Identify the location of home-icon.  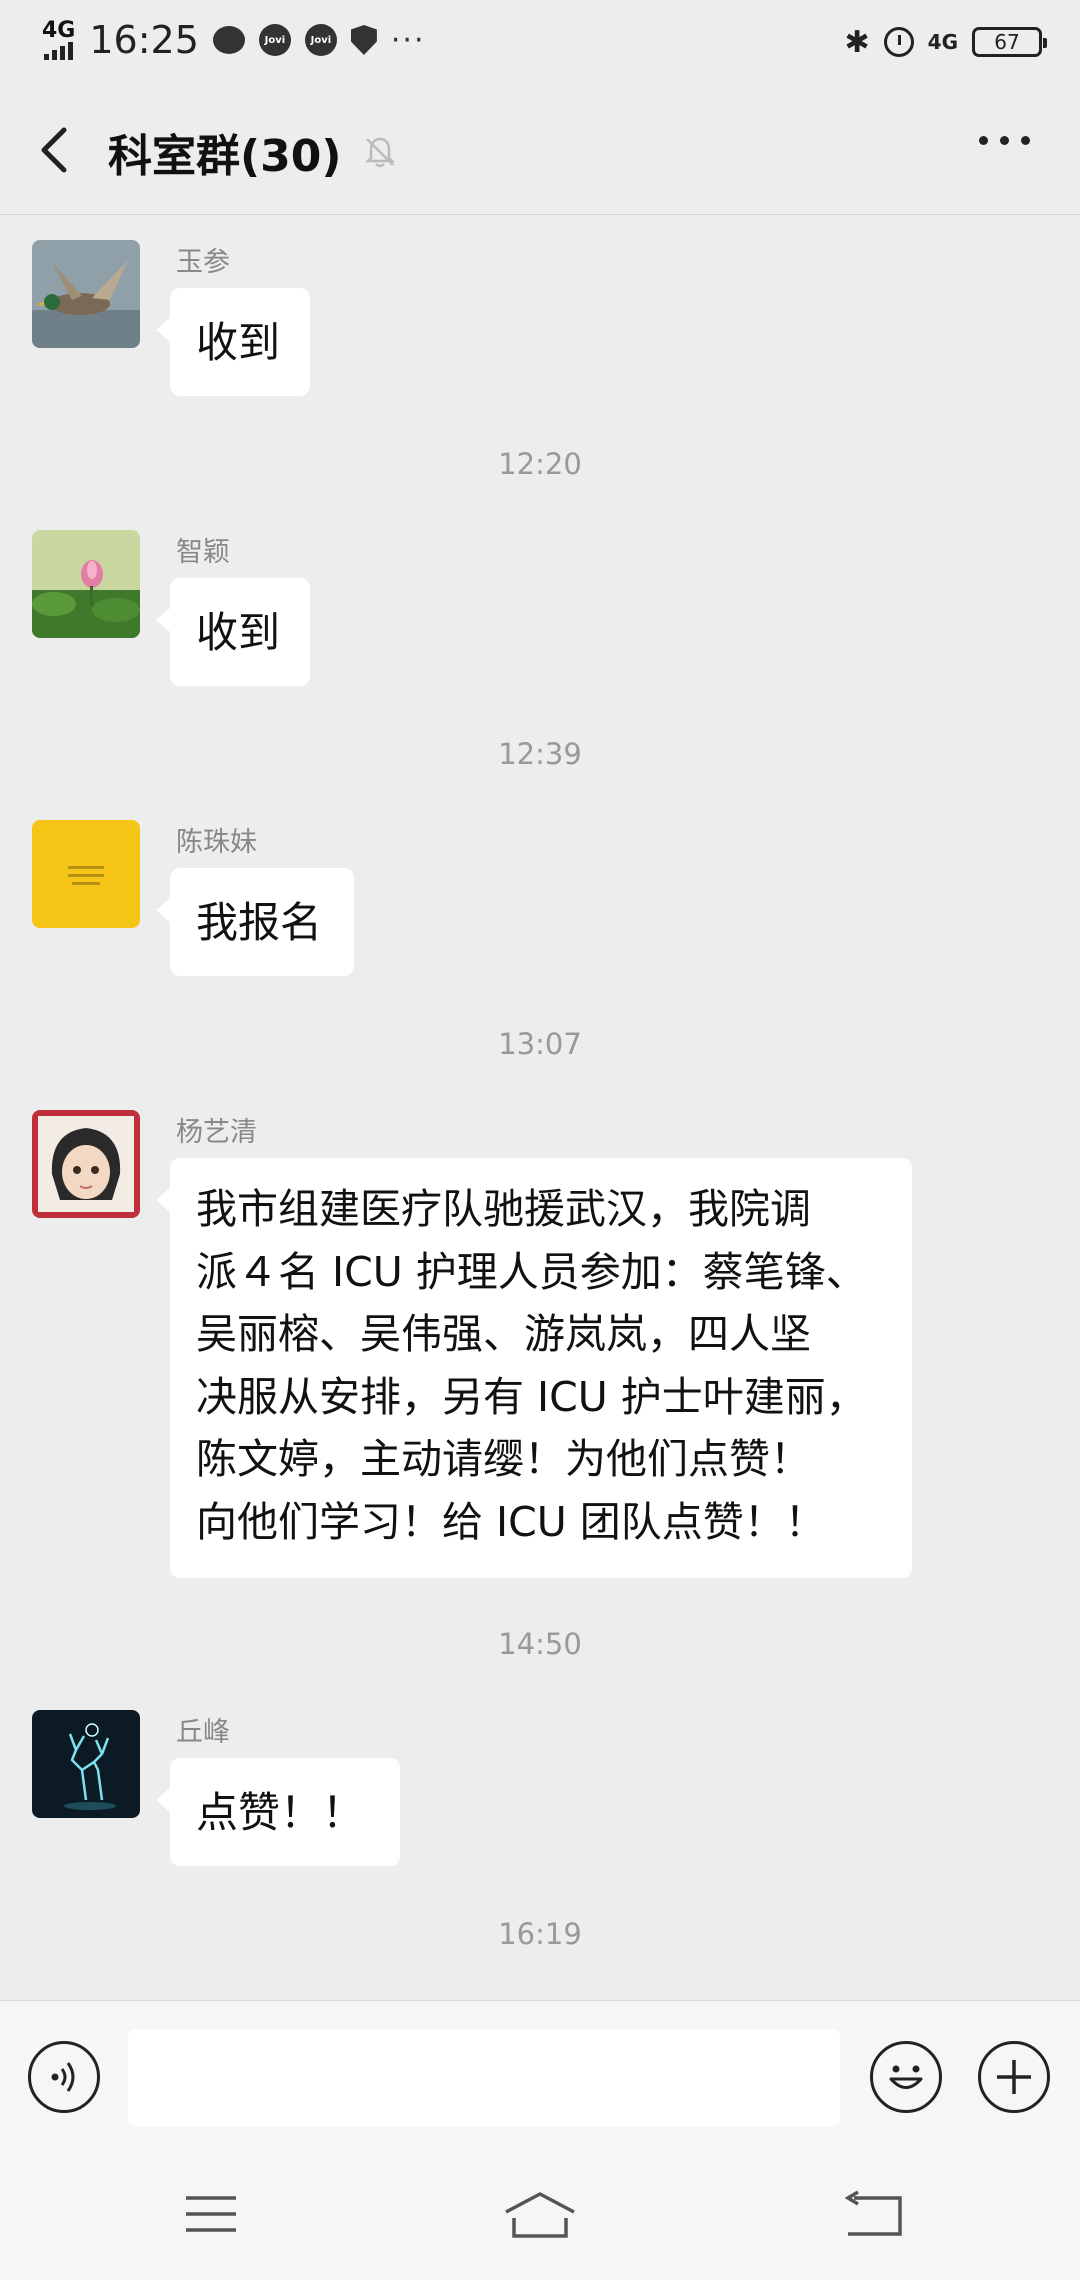
(540, 2215).